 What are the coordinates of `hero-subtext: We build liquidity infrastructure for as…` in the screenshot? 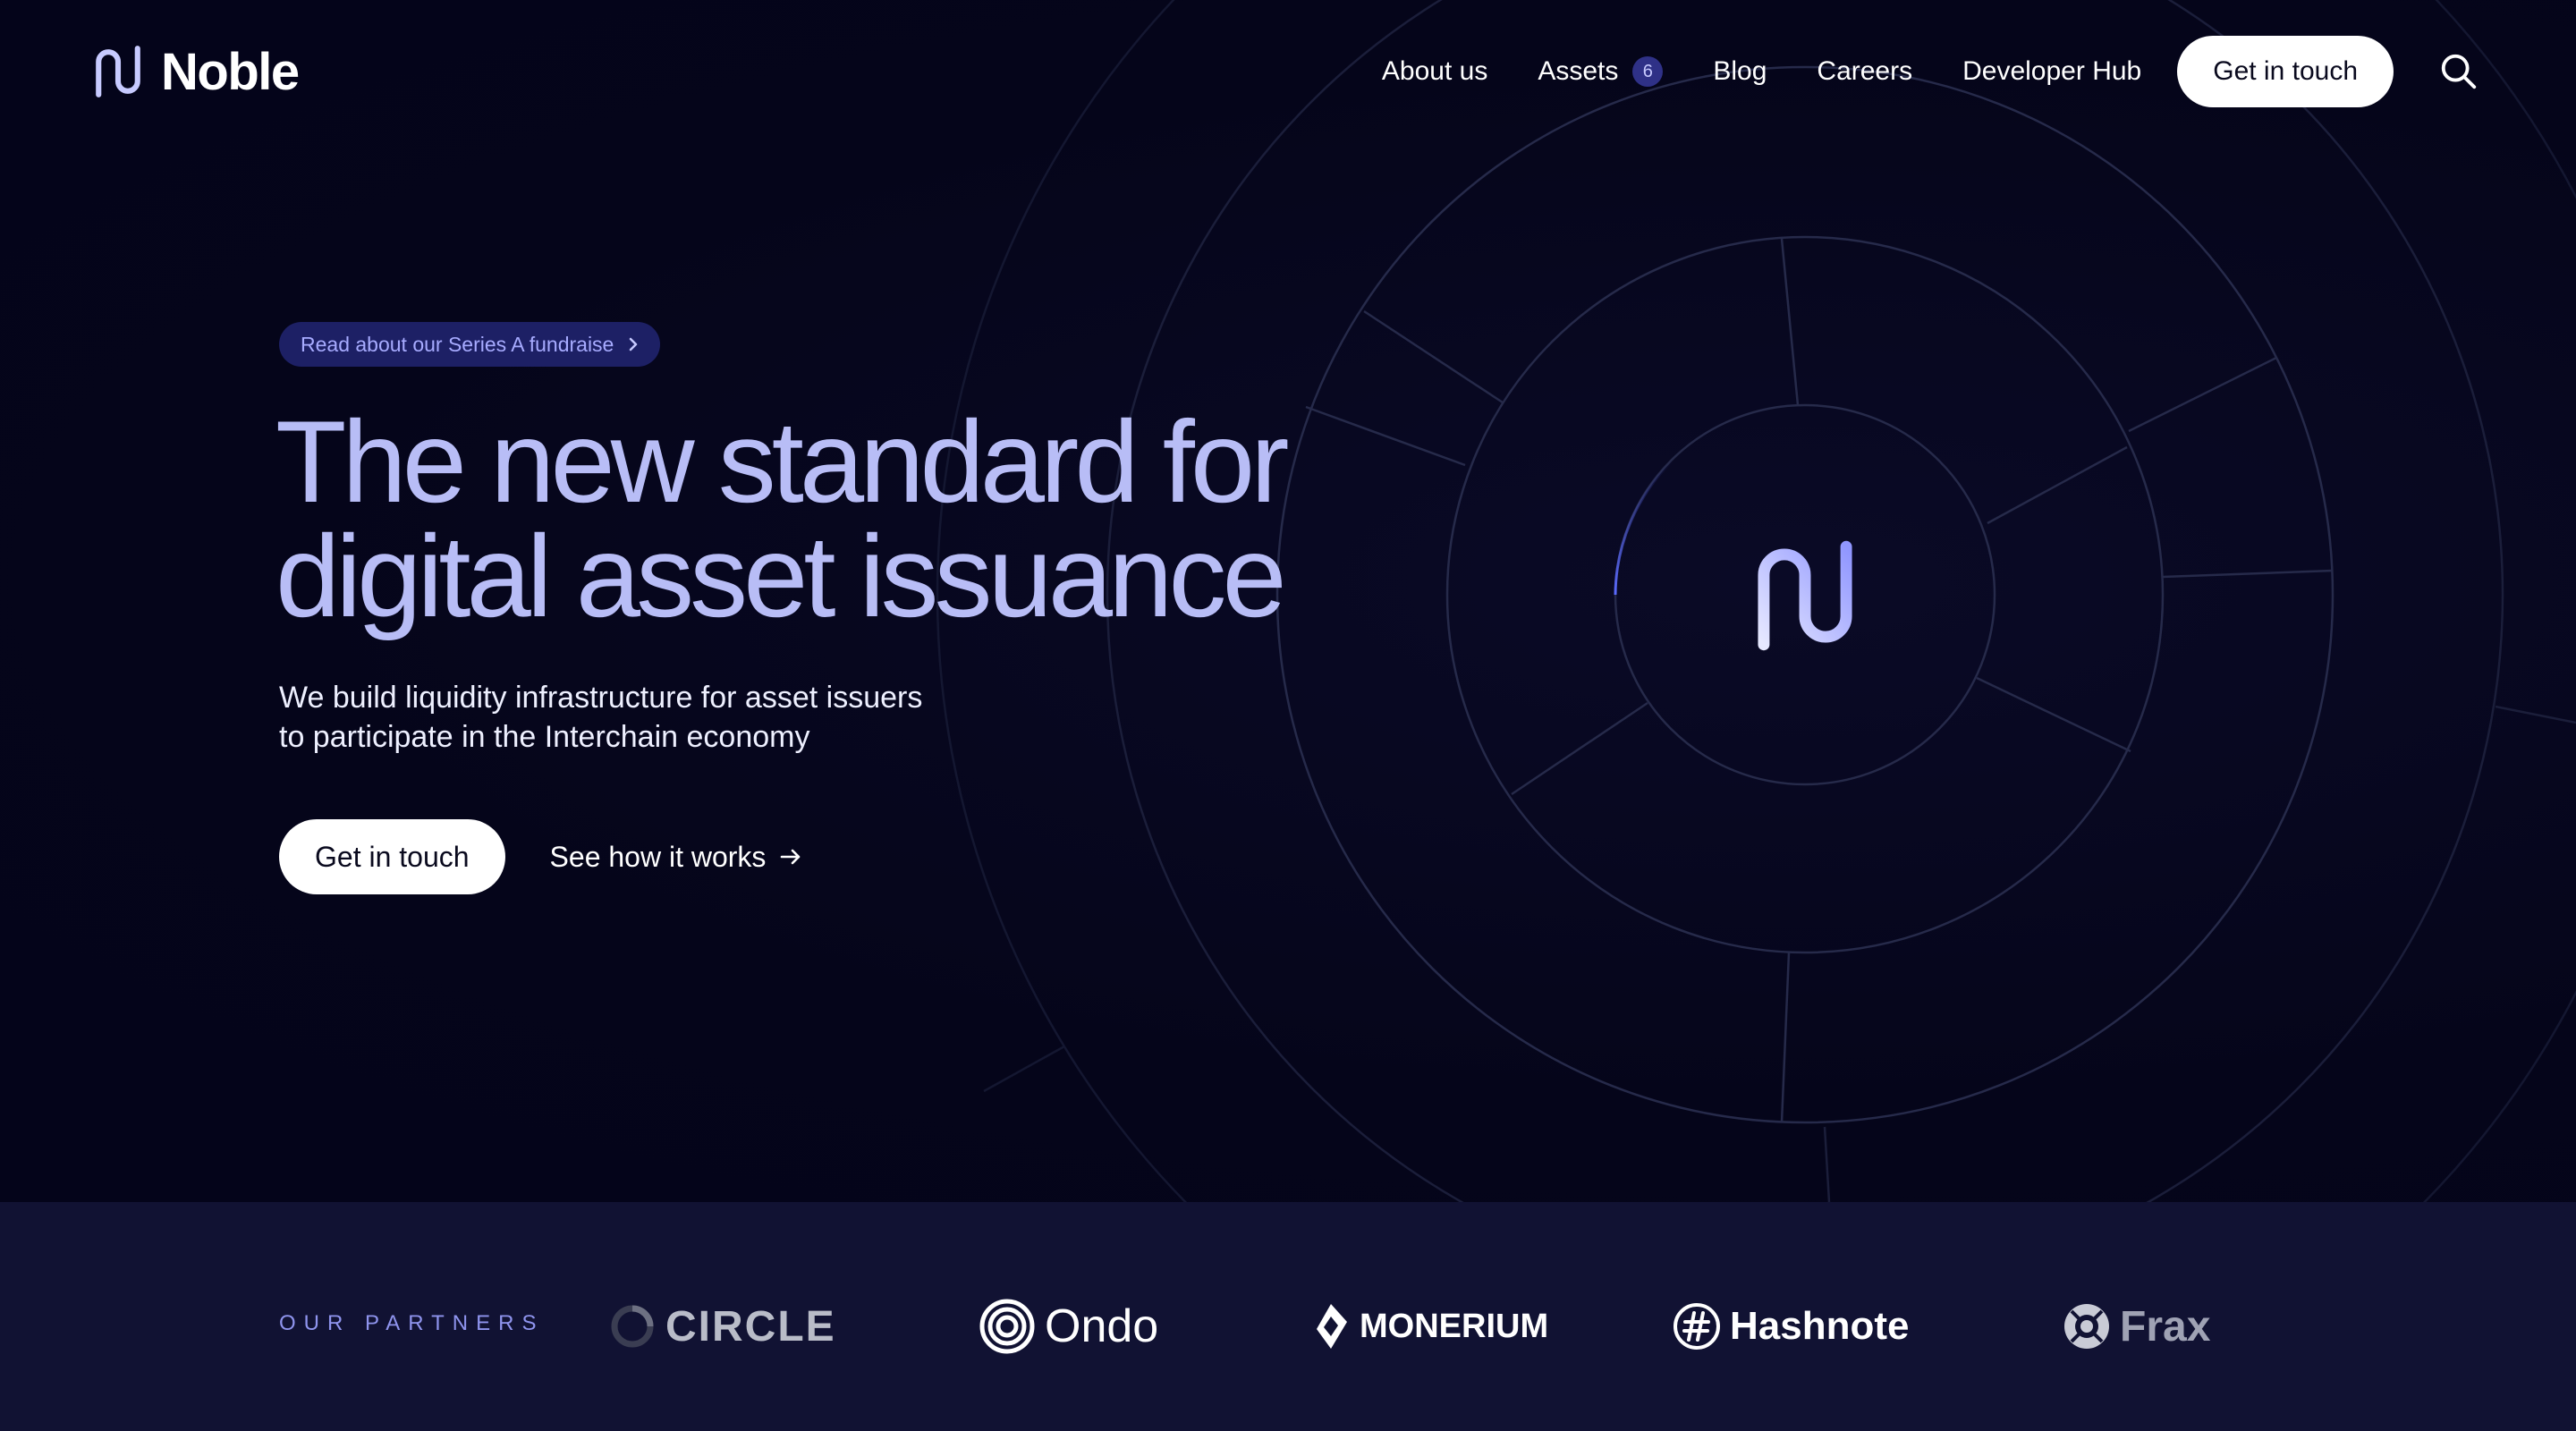 It's located at (681, 718).